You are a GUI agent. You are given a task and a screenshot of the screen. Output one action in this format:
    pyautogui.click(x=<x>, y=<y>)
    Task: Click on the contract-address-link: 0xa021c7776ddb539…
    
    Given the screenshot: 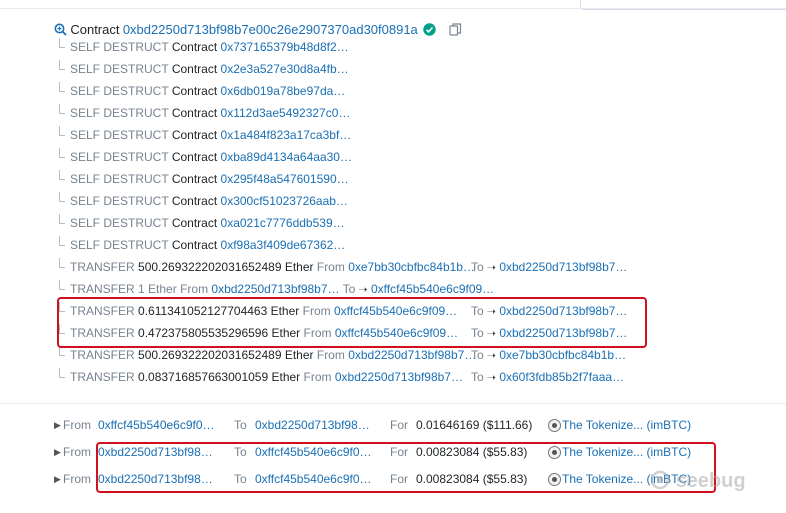 What is the action you would take?
    pyautogui.click(x=283, y=223)
    